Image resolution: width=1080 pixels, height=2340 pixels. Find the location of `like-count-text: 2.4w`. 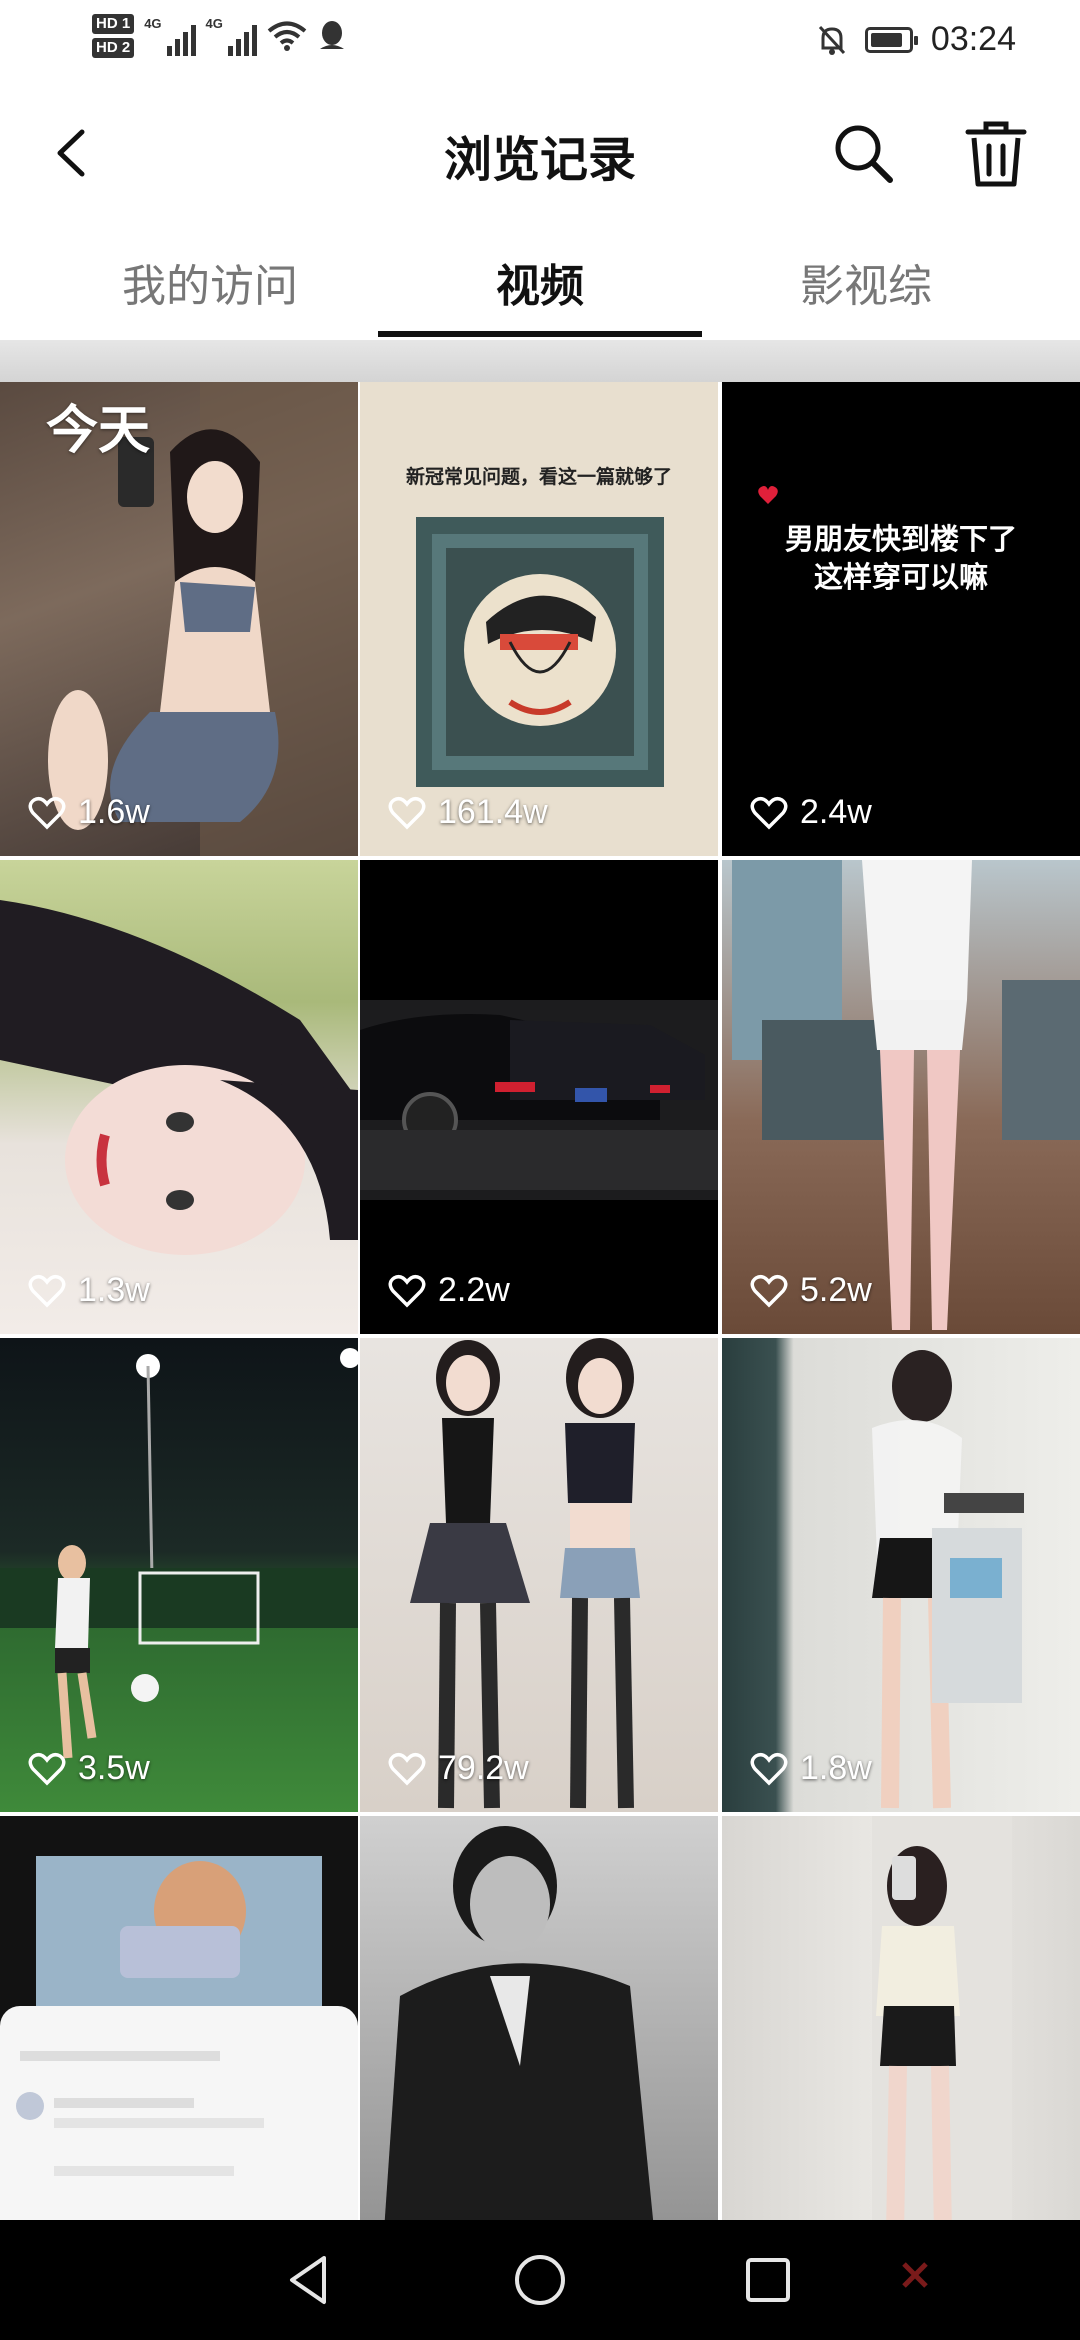

like-count-text: 2.4w is located at coordinates (836, 812).